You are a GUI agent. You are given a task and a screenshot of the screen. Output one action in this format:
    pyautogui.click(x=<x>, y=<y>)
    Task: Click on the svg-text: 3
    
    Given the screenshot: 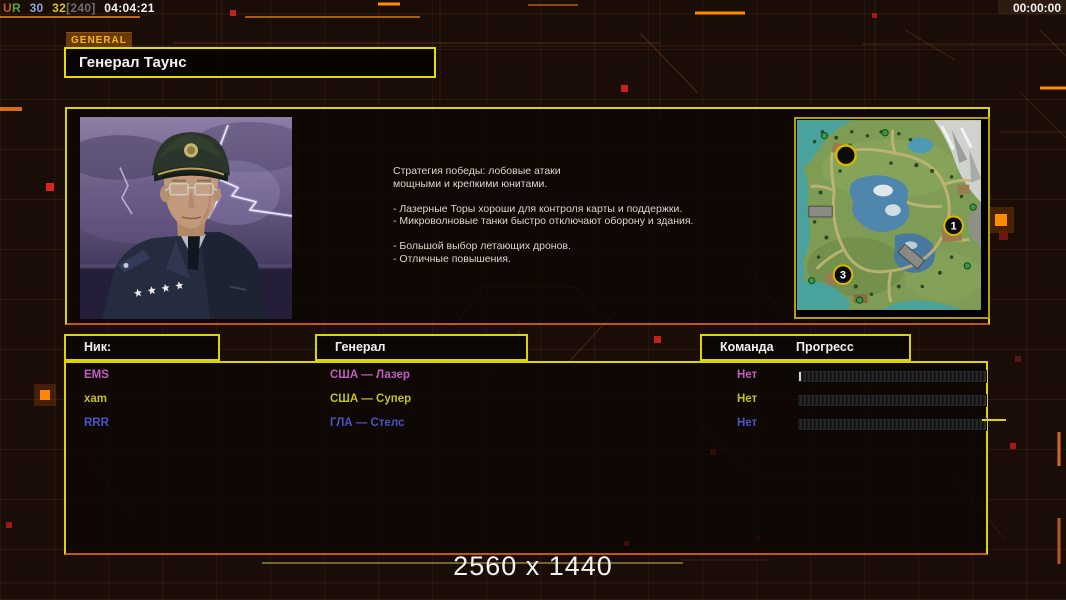 What is the action you would take?
    pyautogui.click(x=843, y=276)
    